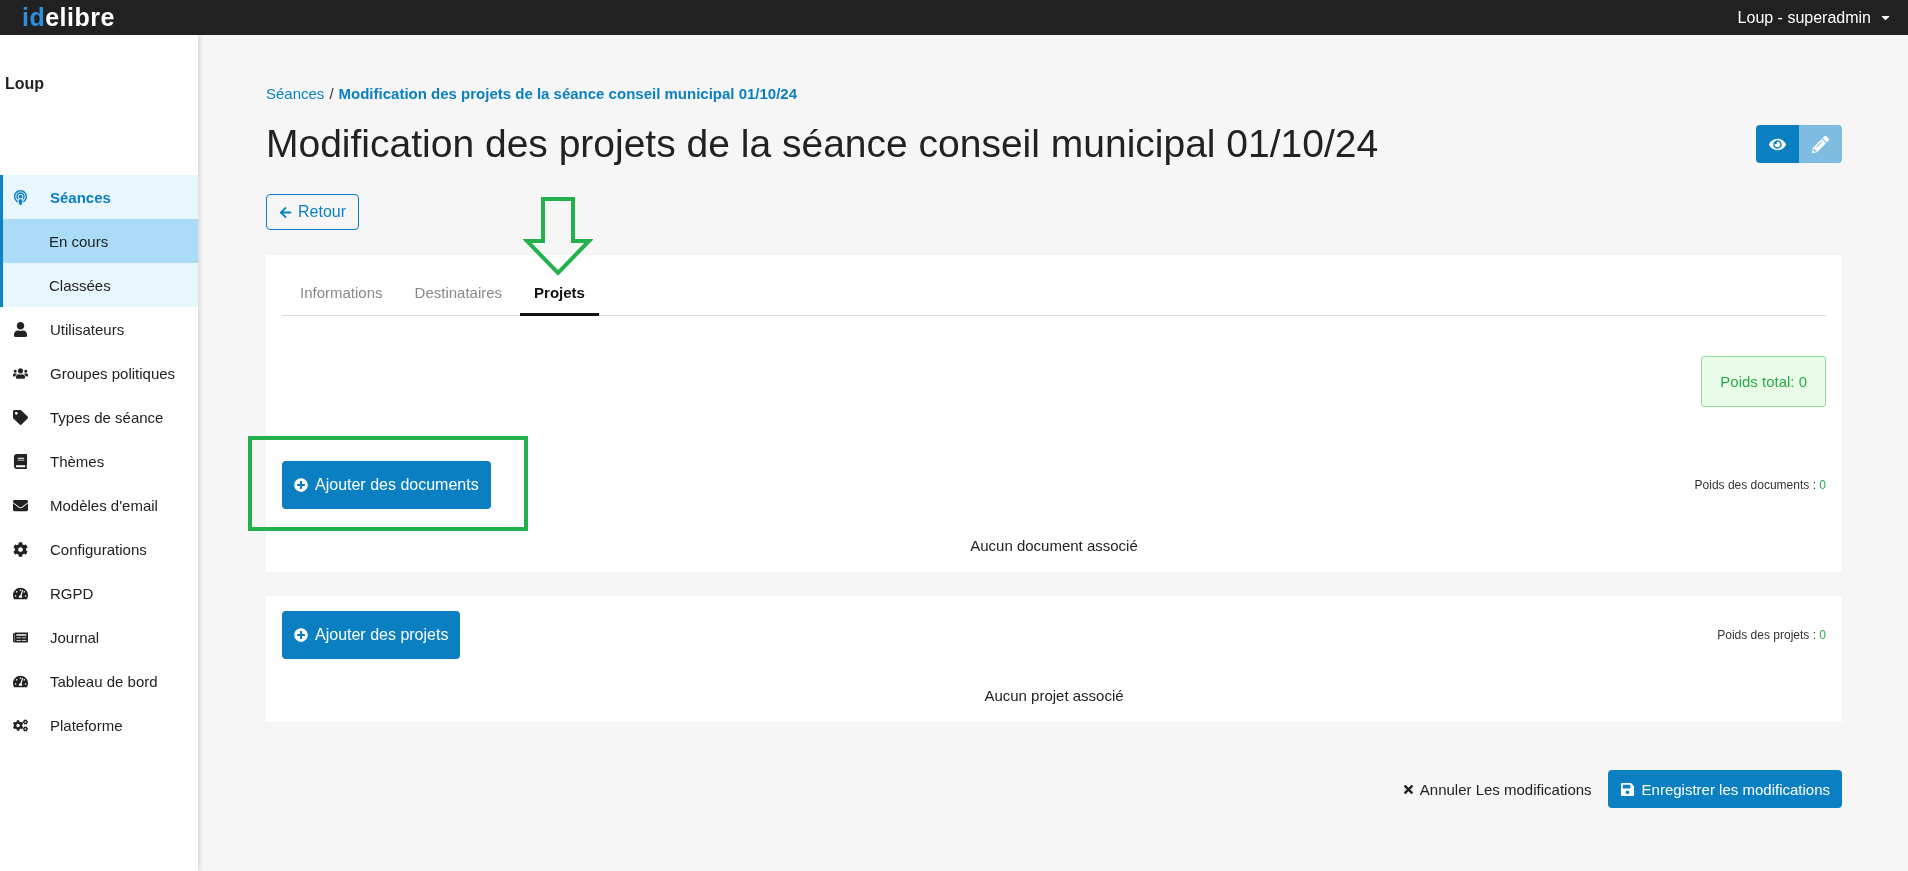  I want to click on sidebar-subitem: En cours, so click(99, 241).